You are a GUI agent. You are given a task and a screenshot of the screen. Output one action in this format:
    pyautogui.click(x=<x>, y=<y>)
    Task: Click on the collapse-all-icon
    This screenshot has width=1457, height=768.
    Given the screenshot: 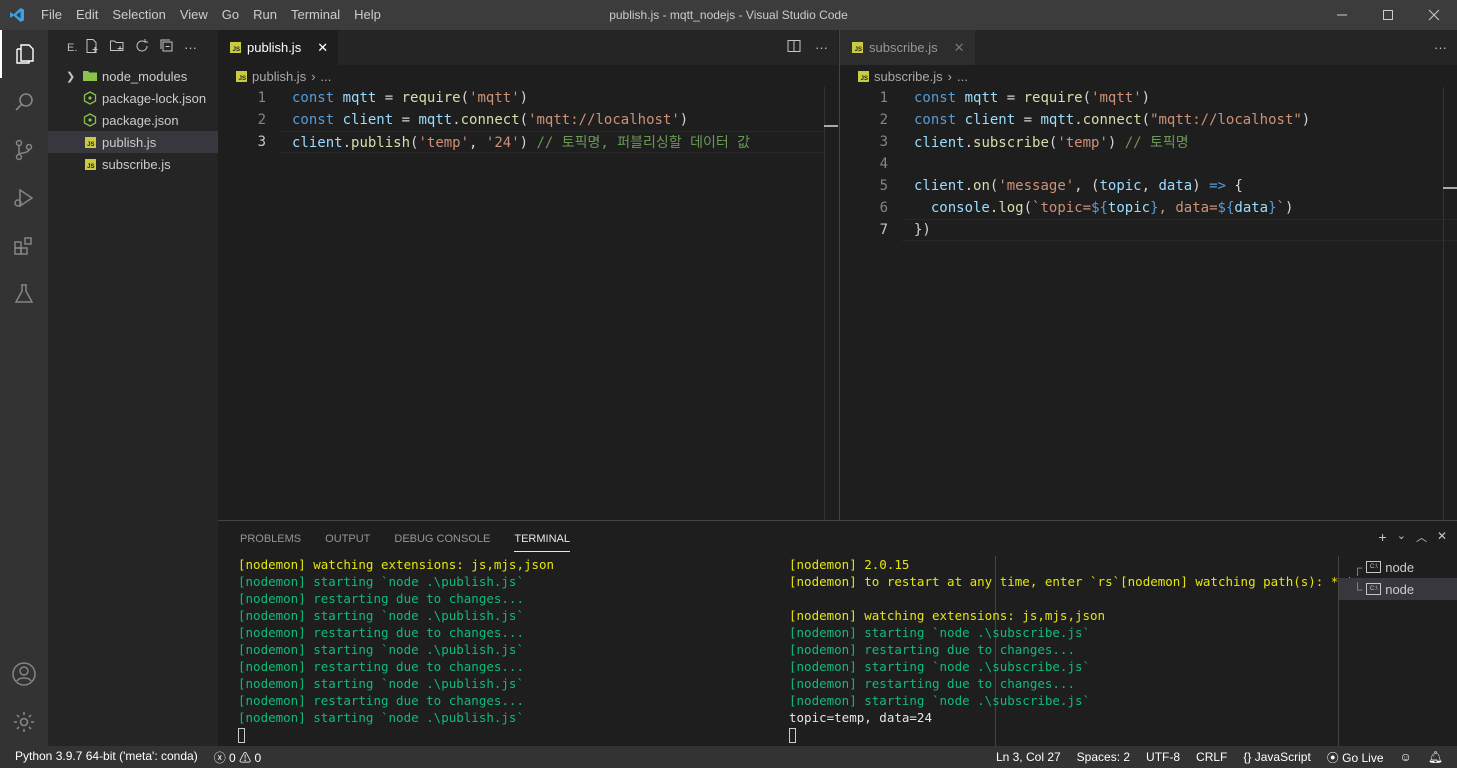 What is the action you would take?
    pyautogui.click(x=167, y=47)
    